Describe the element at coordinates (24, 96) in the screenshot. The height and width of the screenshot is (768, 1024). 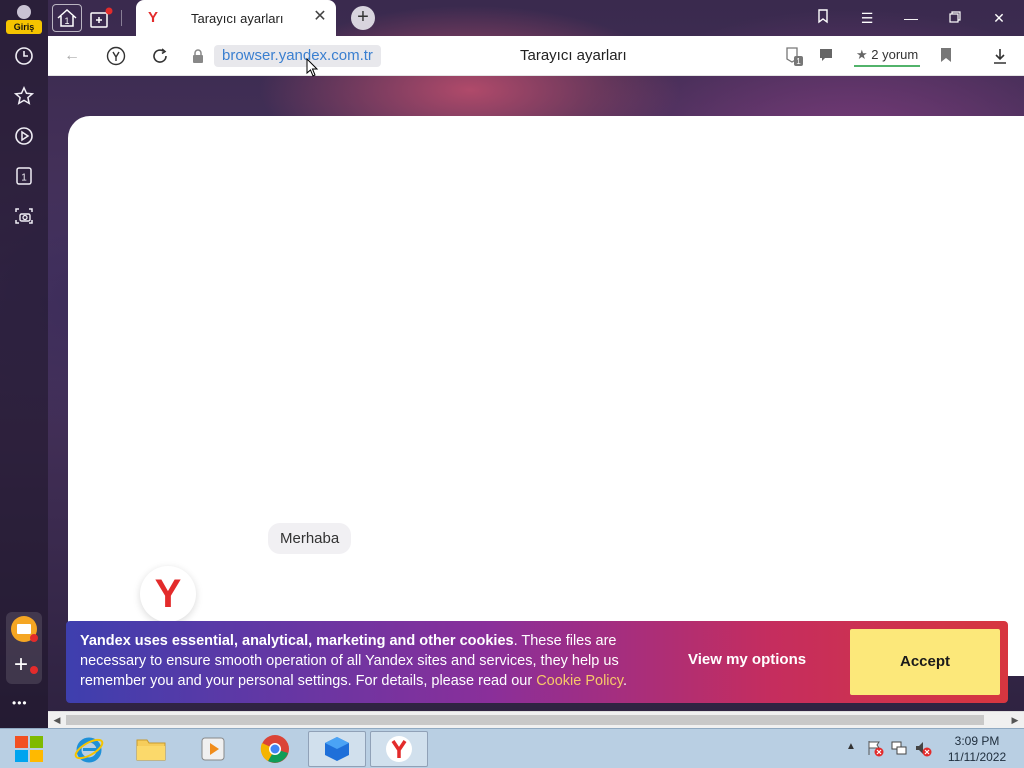
I see `bookmarks-star-icon` at that location.